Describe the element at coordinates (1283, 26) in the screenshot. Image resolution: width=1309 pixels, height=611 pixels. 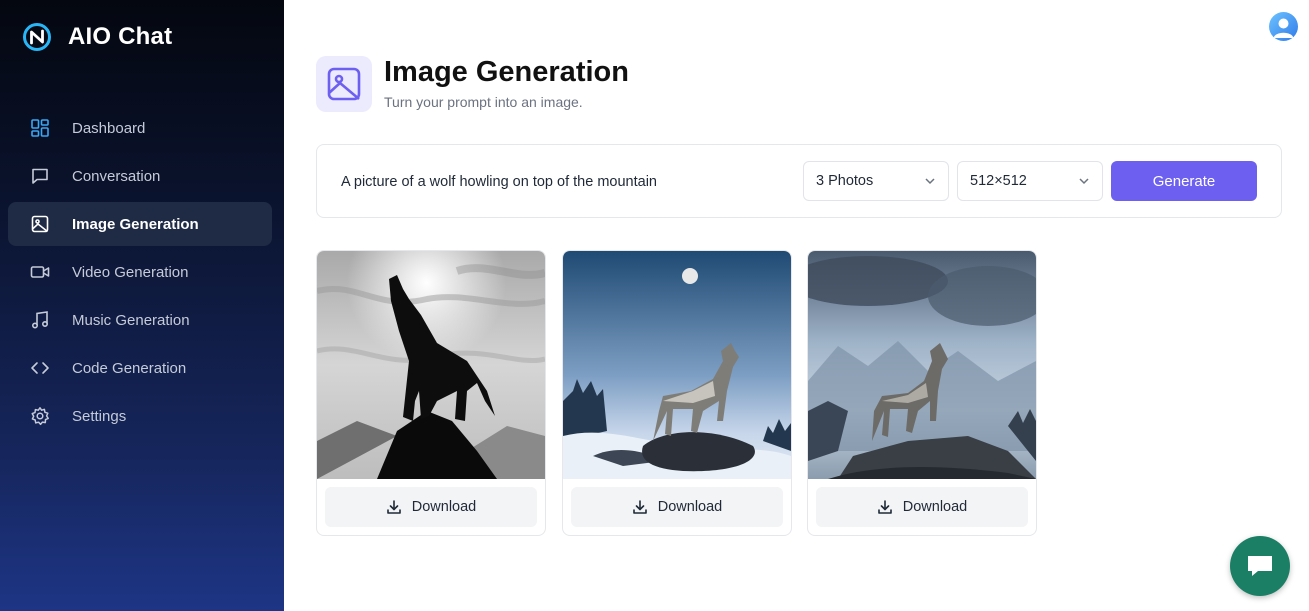
I see `user-avatar-icon` at that location.